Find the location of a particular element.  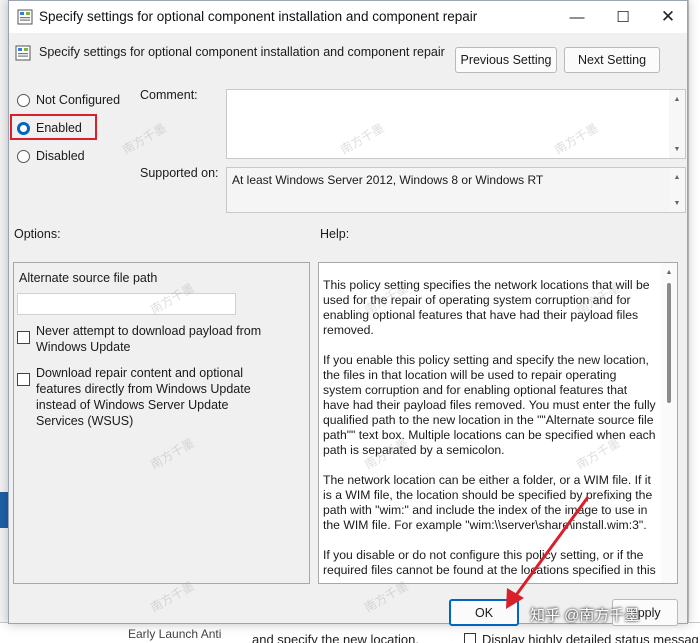

radio-not-configured: Not Configured is located at coordinates (68, 100).